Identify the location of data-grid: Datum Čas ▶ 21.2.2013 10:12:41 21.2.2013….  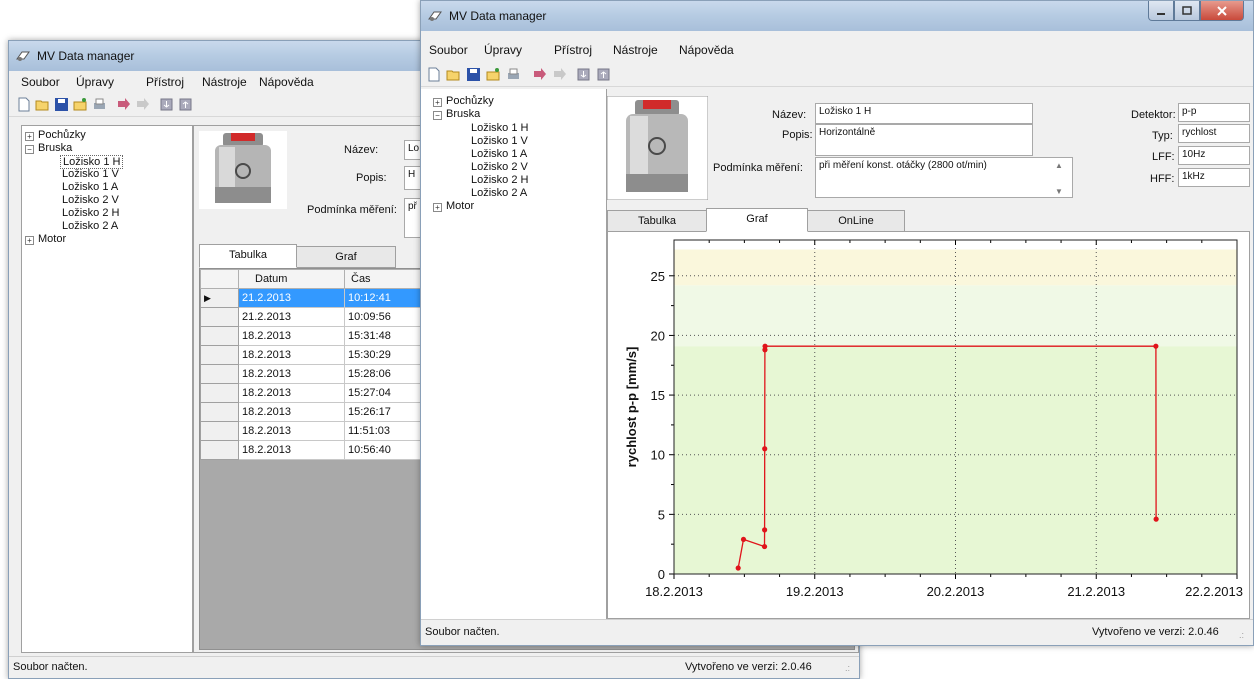
(312, 364).